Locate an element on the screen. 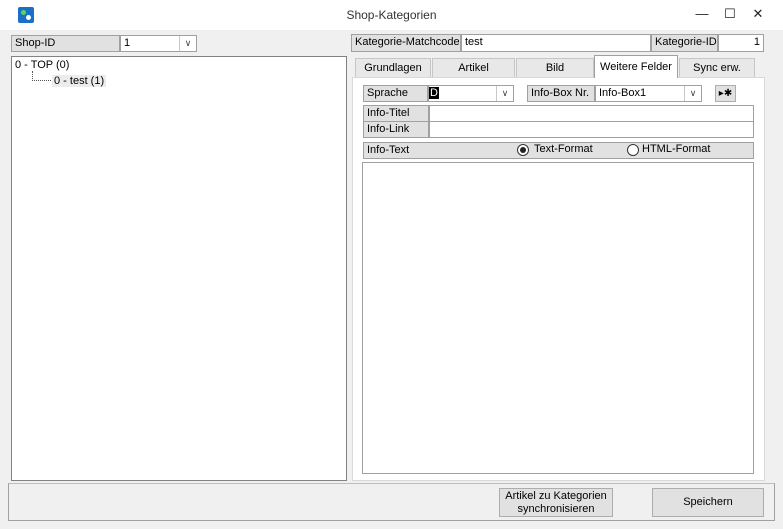 The image size is (783, 529). tree-connector is located at coordinates (41, 76).